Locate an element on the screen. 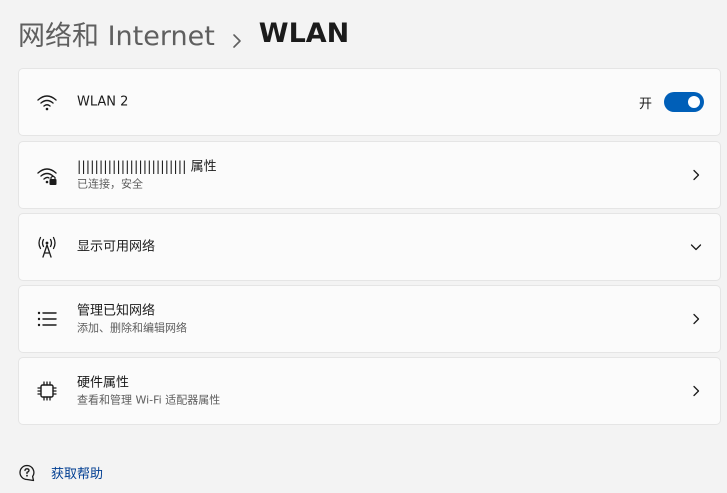 This screenshot has height=493, width=727. wlan-adapter-title: WLAN 2 is located at coordinates (103, 102).